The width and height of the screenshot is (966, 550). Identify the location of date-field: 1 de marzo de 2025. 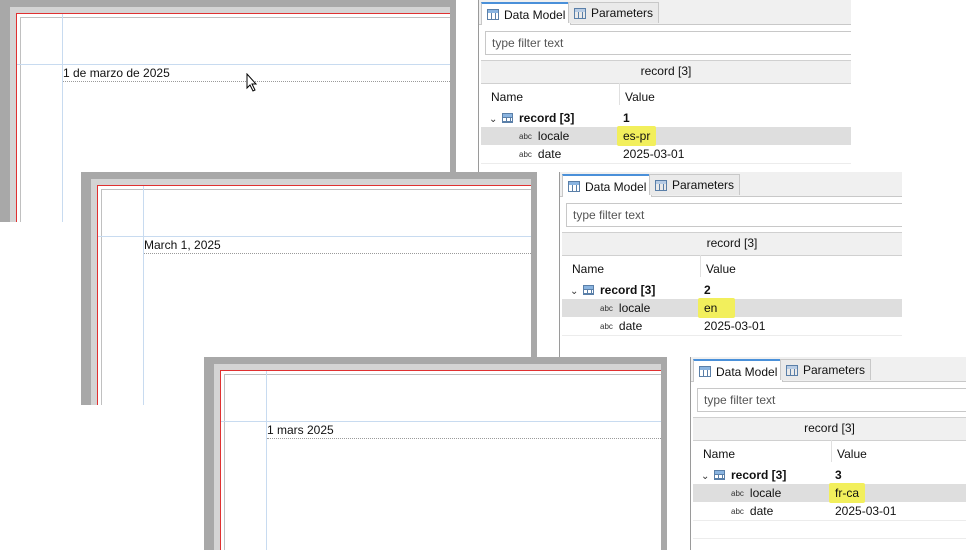
(116, 73).